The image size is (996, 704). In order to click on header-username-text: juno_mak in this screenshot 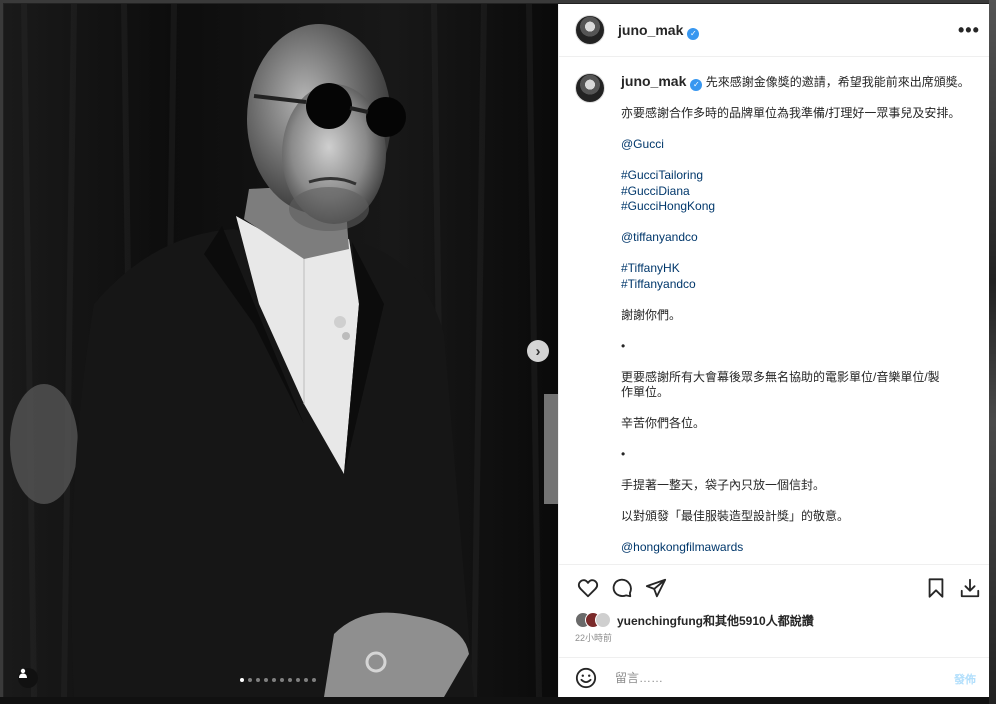, I will do `click(650, 30)`.